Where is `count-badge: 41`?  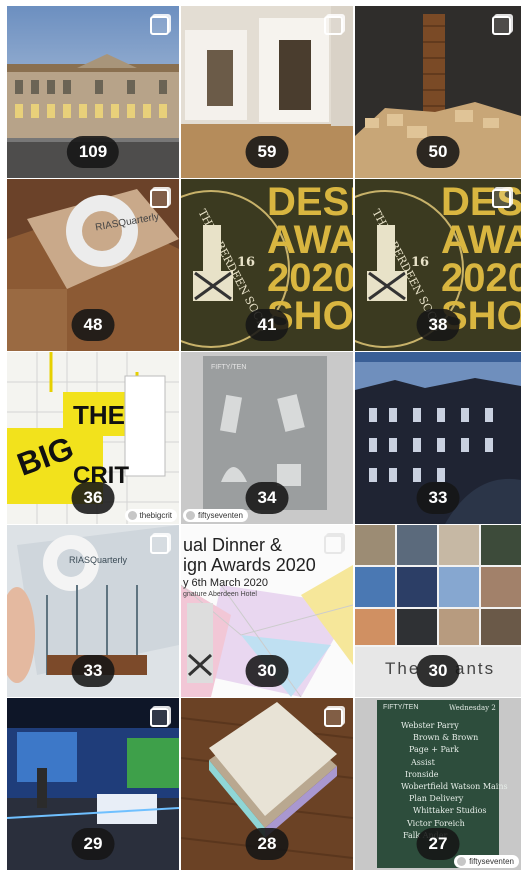 count-badge: 41 is located at coordinates (267, 325).